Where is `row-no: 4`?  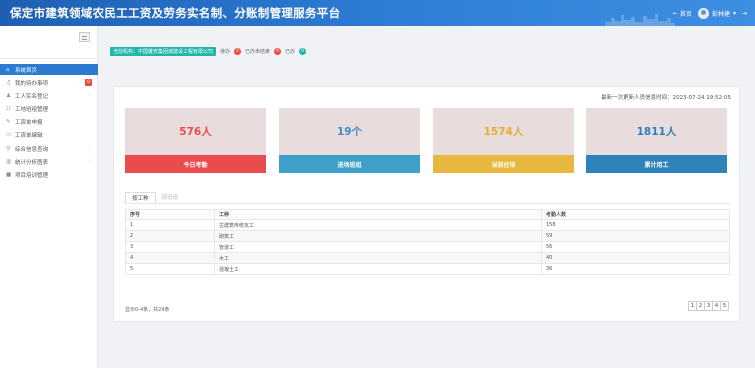 row-no: 4 is located at coordinates (170, 258).